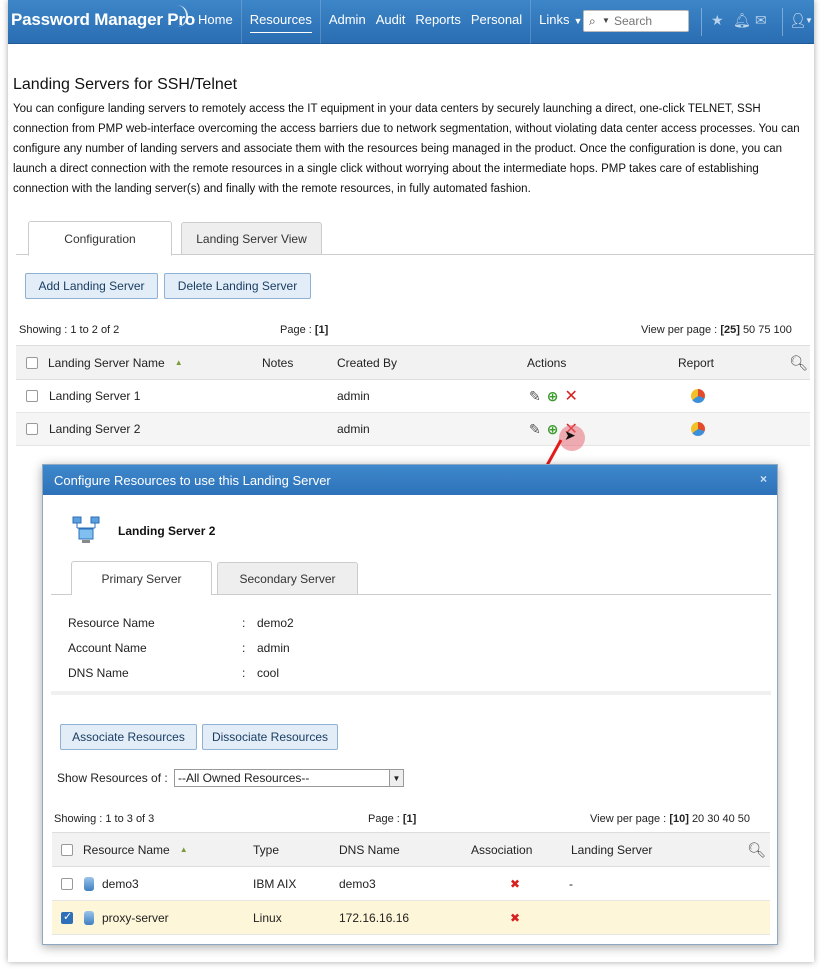 The image size is (820, 970). What do you see at coordinates (287, 578) in the screenshot?
I see `tab-secondary-server: Secondary Server` at bounding box center [287, 578].